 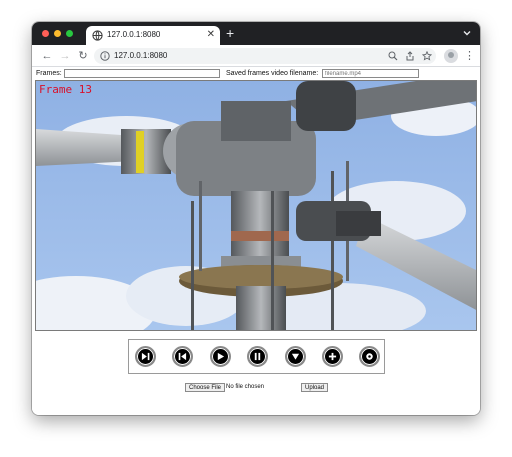 What do you see at coordinates (105, 56) in the screenshot?
I see `info-icon` at bounding box center [105, 56].